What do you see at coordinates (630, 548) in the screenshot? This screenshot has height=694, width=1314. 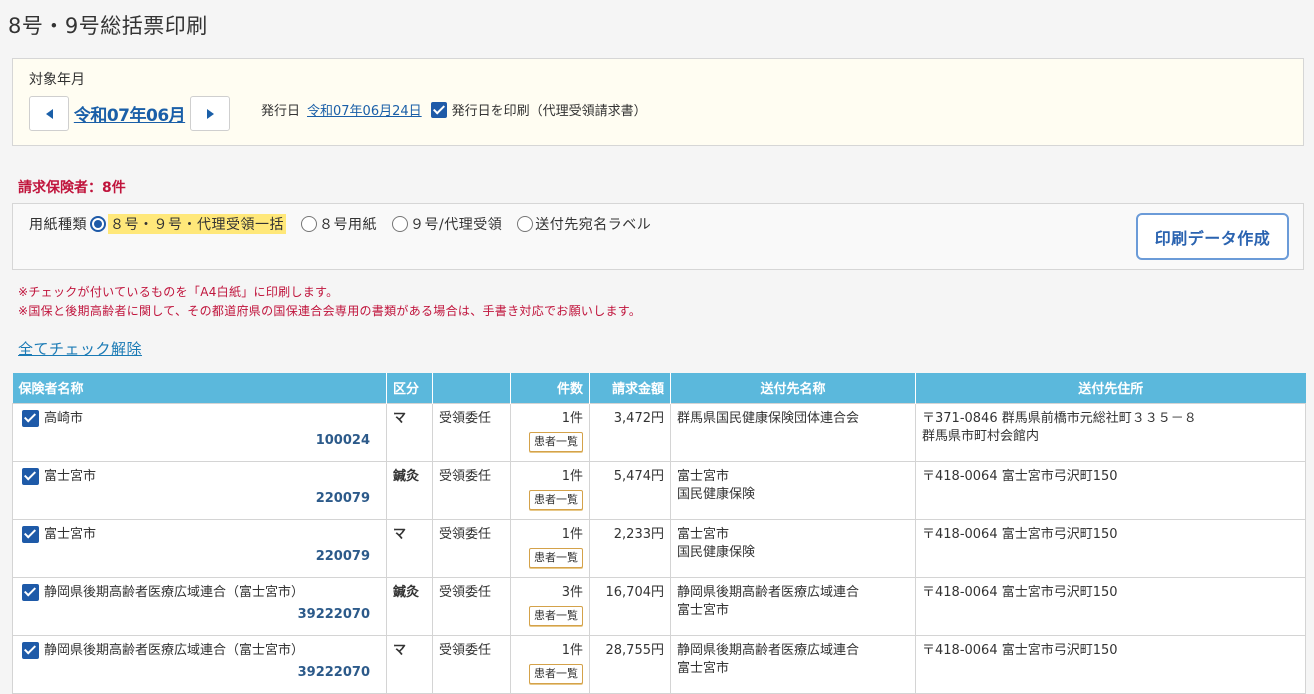 I see `amount-cell: 2,233円` at bounding box center [630, 548].